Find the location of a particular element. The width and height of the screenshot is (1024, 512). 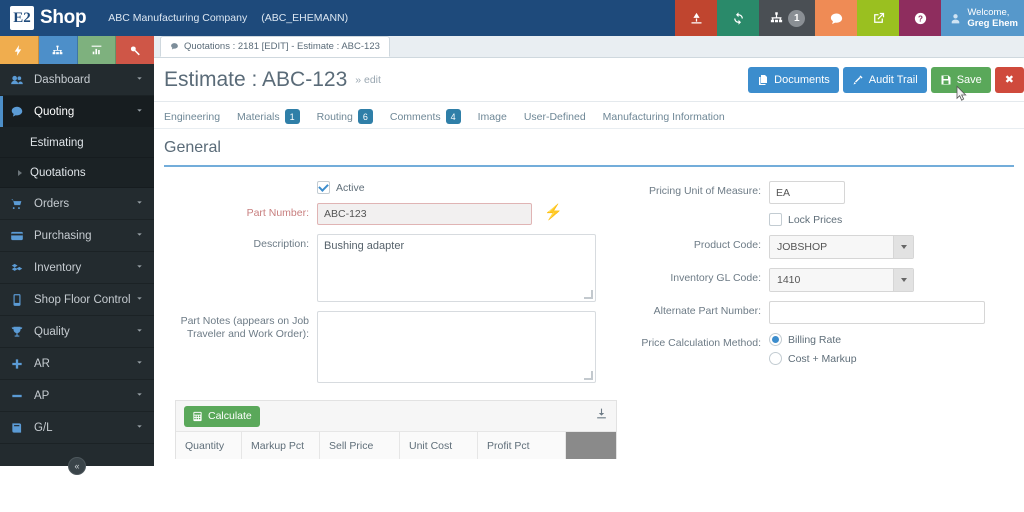

close-button: ✖ is located at coordinates (1009, 79).